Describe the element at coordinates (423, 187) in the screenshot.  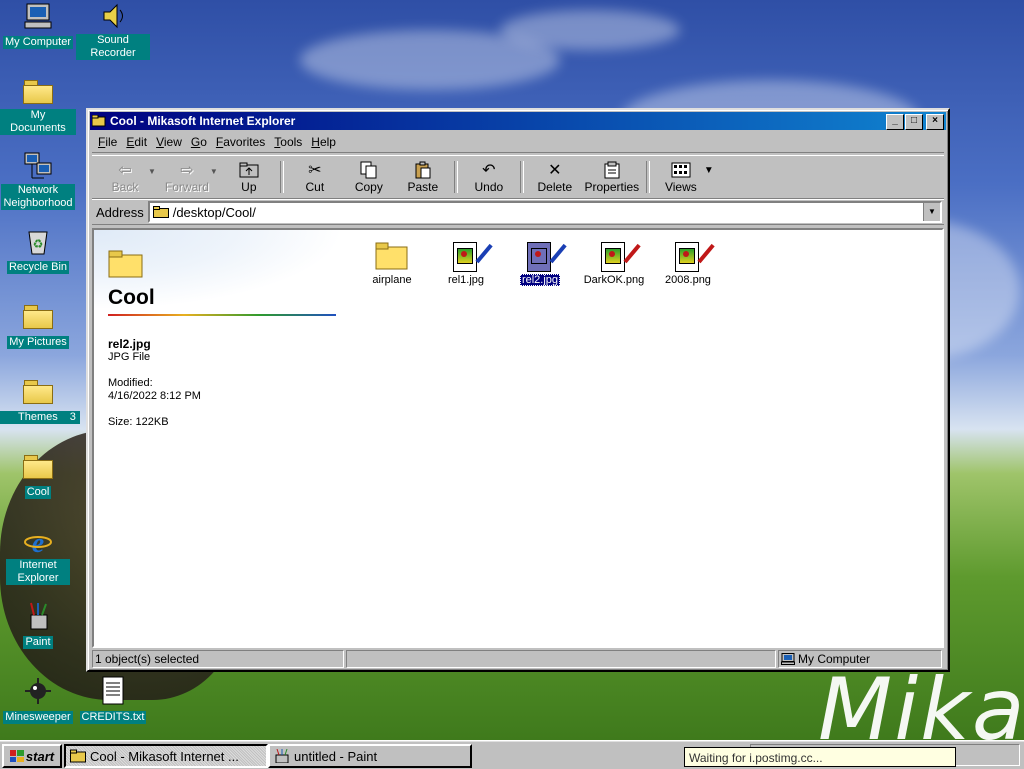
I see `paste-label: Paste` at that location.